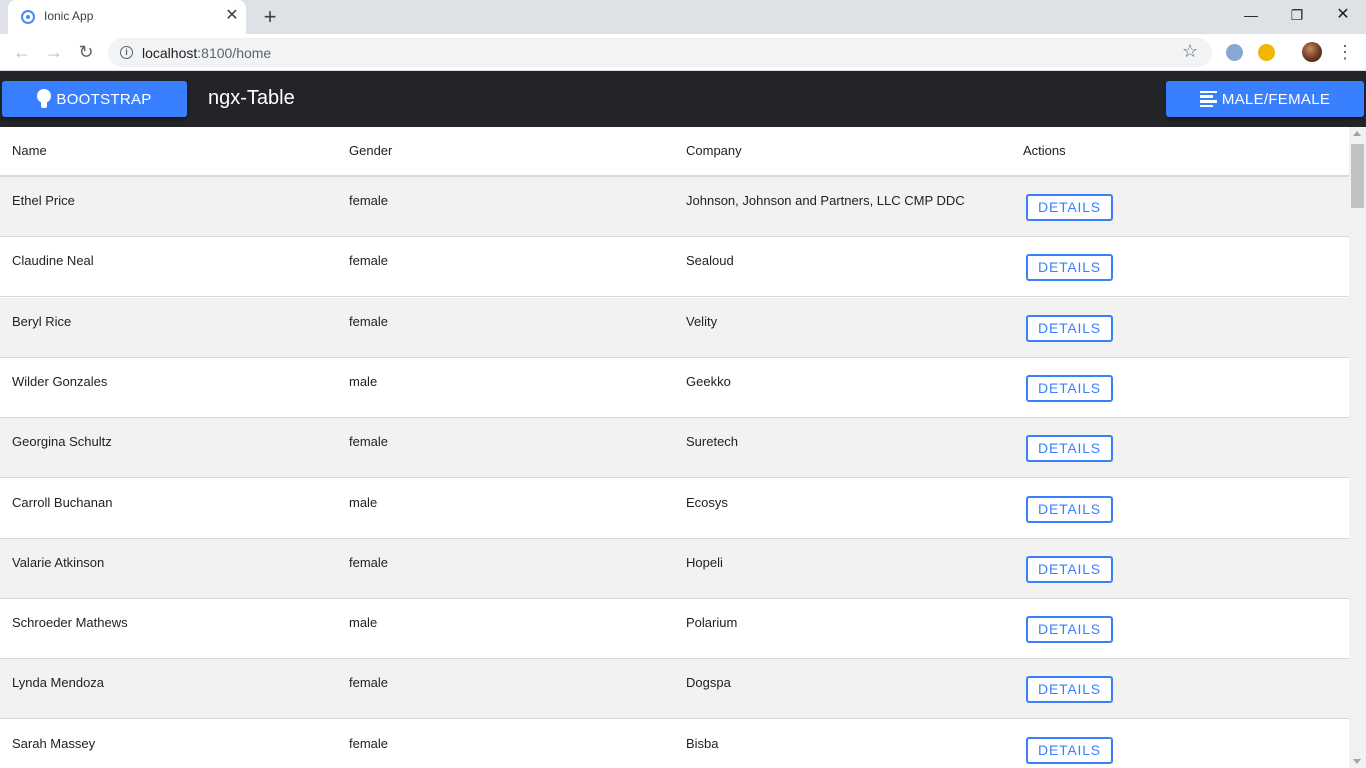 This screenshot has height=768, width=1366. Describe the element at coordinates (674, 629) in the screenshot. I see `table-row: Schroeder Mathews male Polarium DETAILS` at that location.